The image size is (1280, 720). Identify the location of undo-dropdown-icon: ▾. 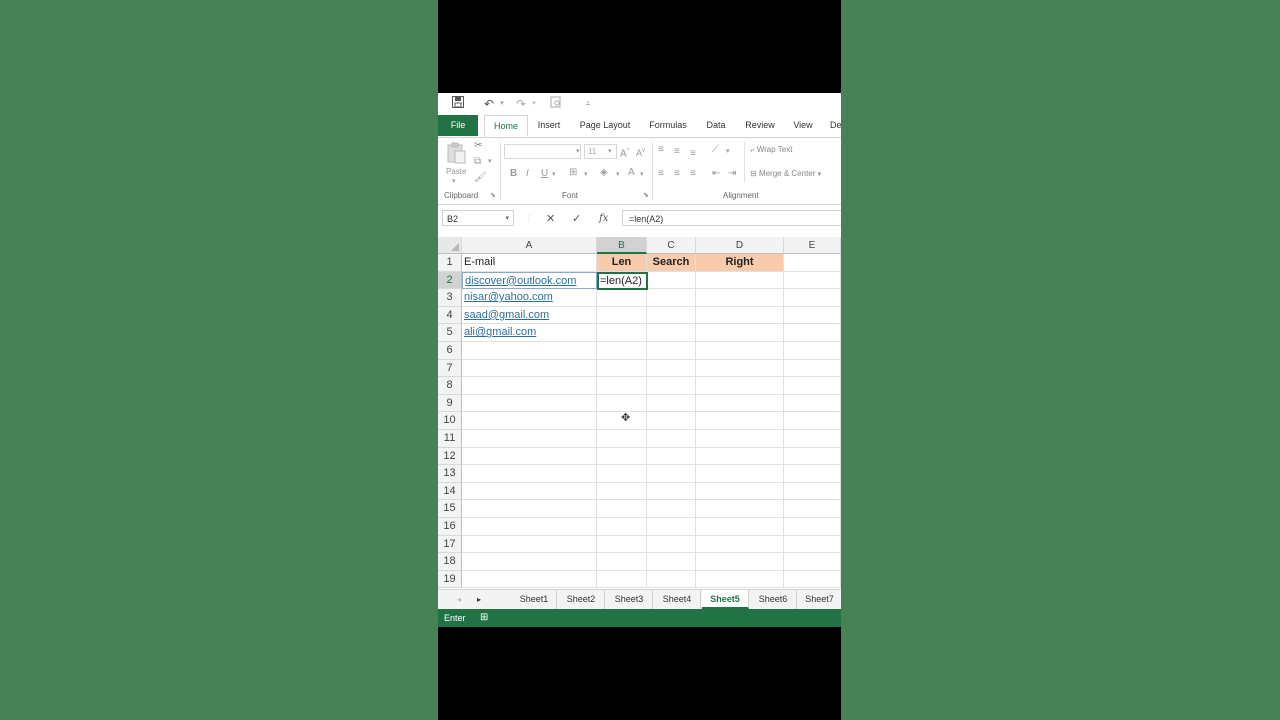
(502, 104).